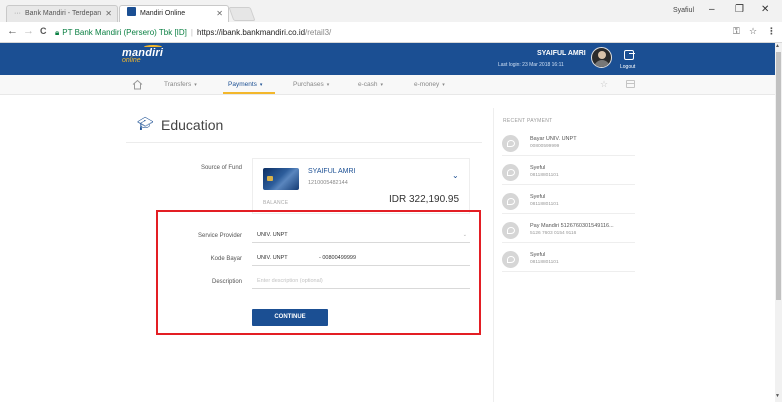 This screenshot has width=782, height=402. I want to click on title-divider, so click(304, 142).